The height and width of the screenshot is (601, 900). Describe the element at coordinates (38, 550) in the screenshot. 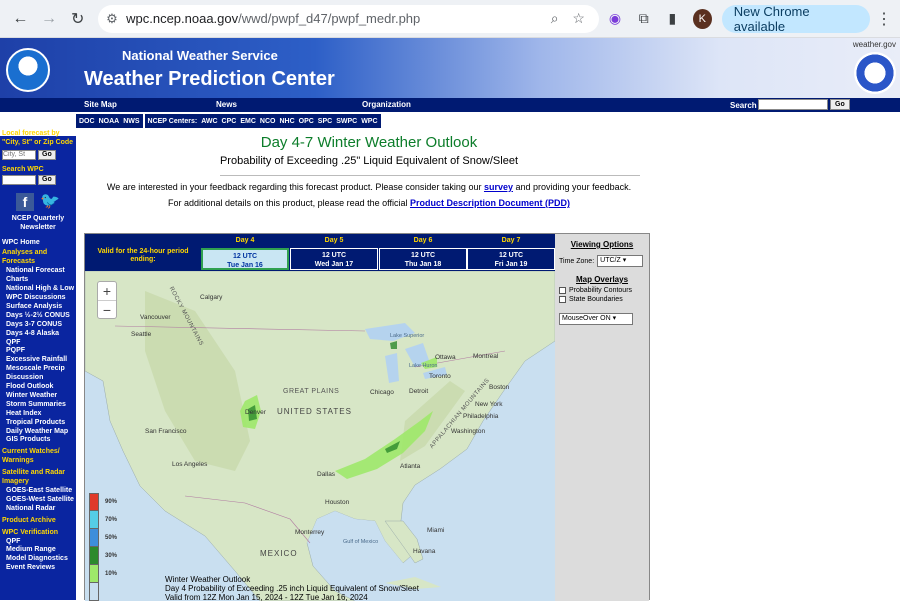

I see `sidebar-link: Medium Range` at that location.